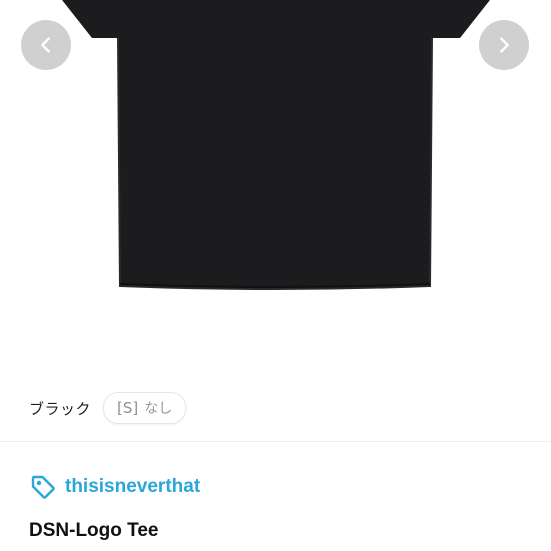 The image size is (551, 551). Describe the element at coordinates (133, 486) in the screenshot. I see `brand-name: thisisneverthat` at that location.